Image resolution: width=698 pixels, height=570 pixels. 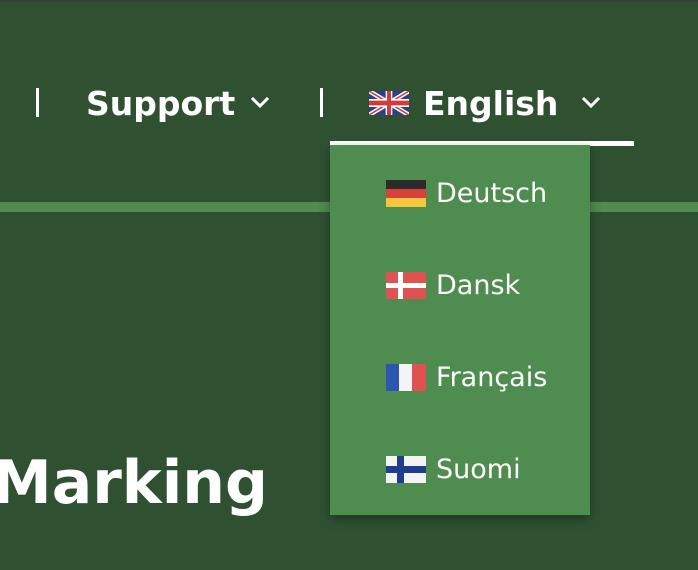 I want to click on nav-item-language-label: English, so click(x=491, y=103).